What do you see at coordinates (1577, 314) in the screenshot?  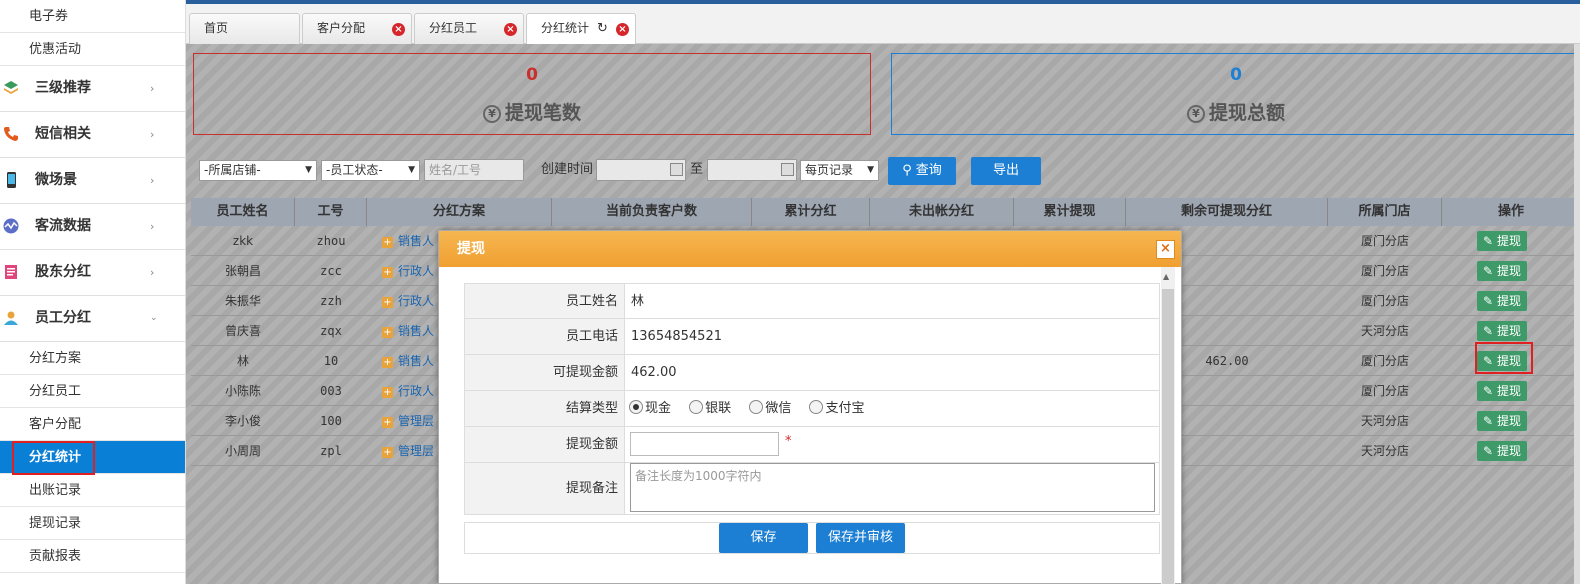 I see `content-scrollbar` at bounding box center [1577, 314].